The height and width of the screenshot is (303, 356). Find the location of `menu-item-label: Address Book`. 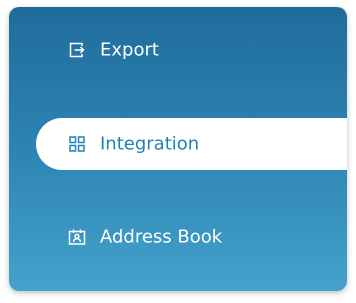

menu-item-label: Address Book is located at coordinates (161, 237).